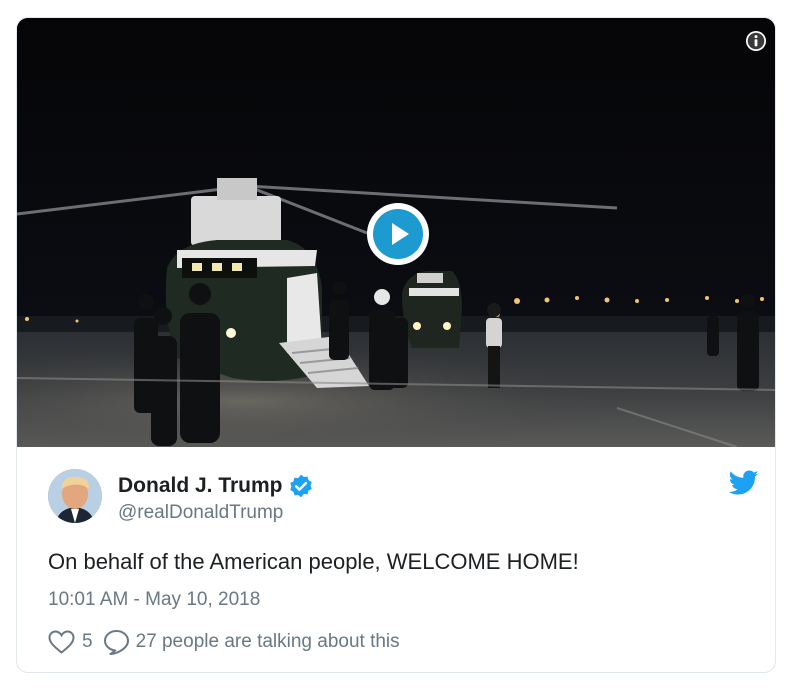 Image resolution: width=799 pixels, height=695 pixels. I want to click on name-row: Donald J. Trump, so click(216, 486).